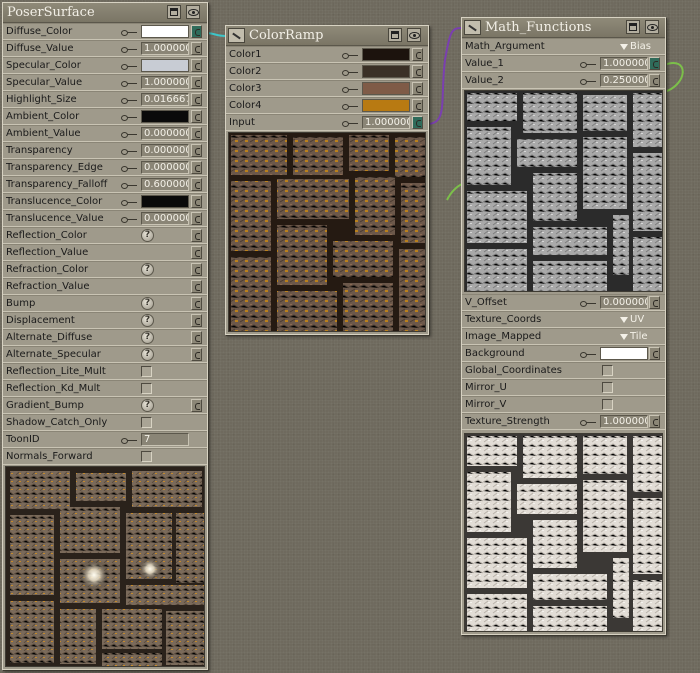 Image resolution: width=700 pixels, height=673 pixels. What do you see at coordinates (105, 405) in the screenshot?
I see `param-row-gradient-bump: Gradient_Bump?` at bounding box center [105, 405].